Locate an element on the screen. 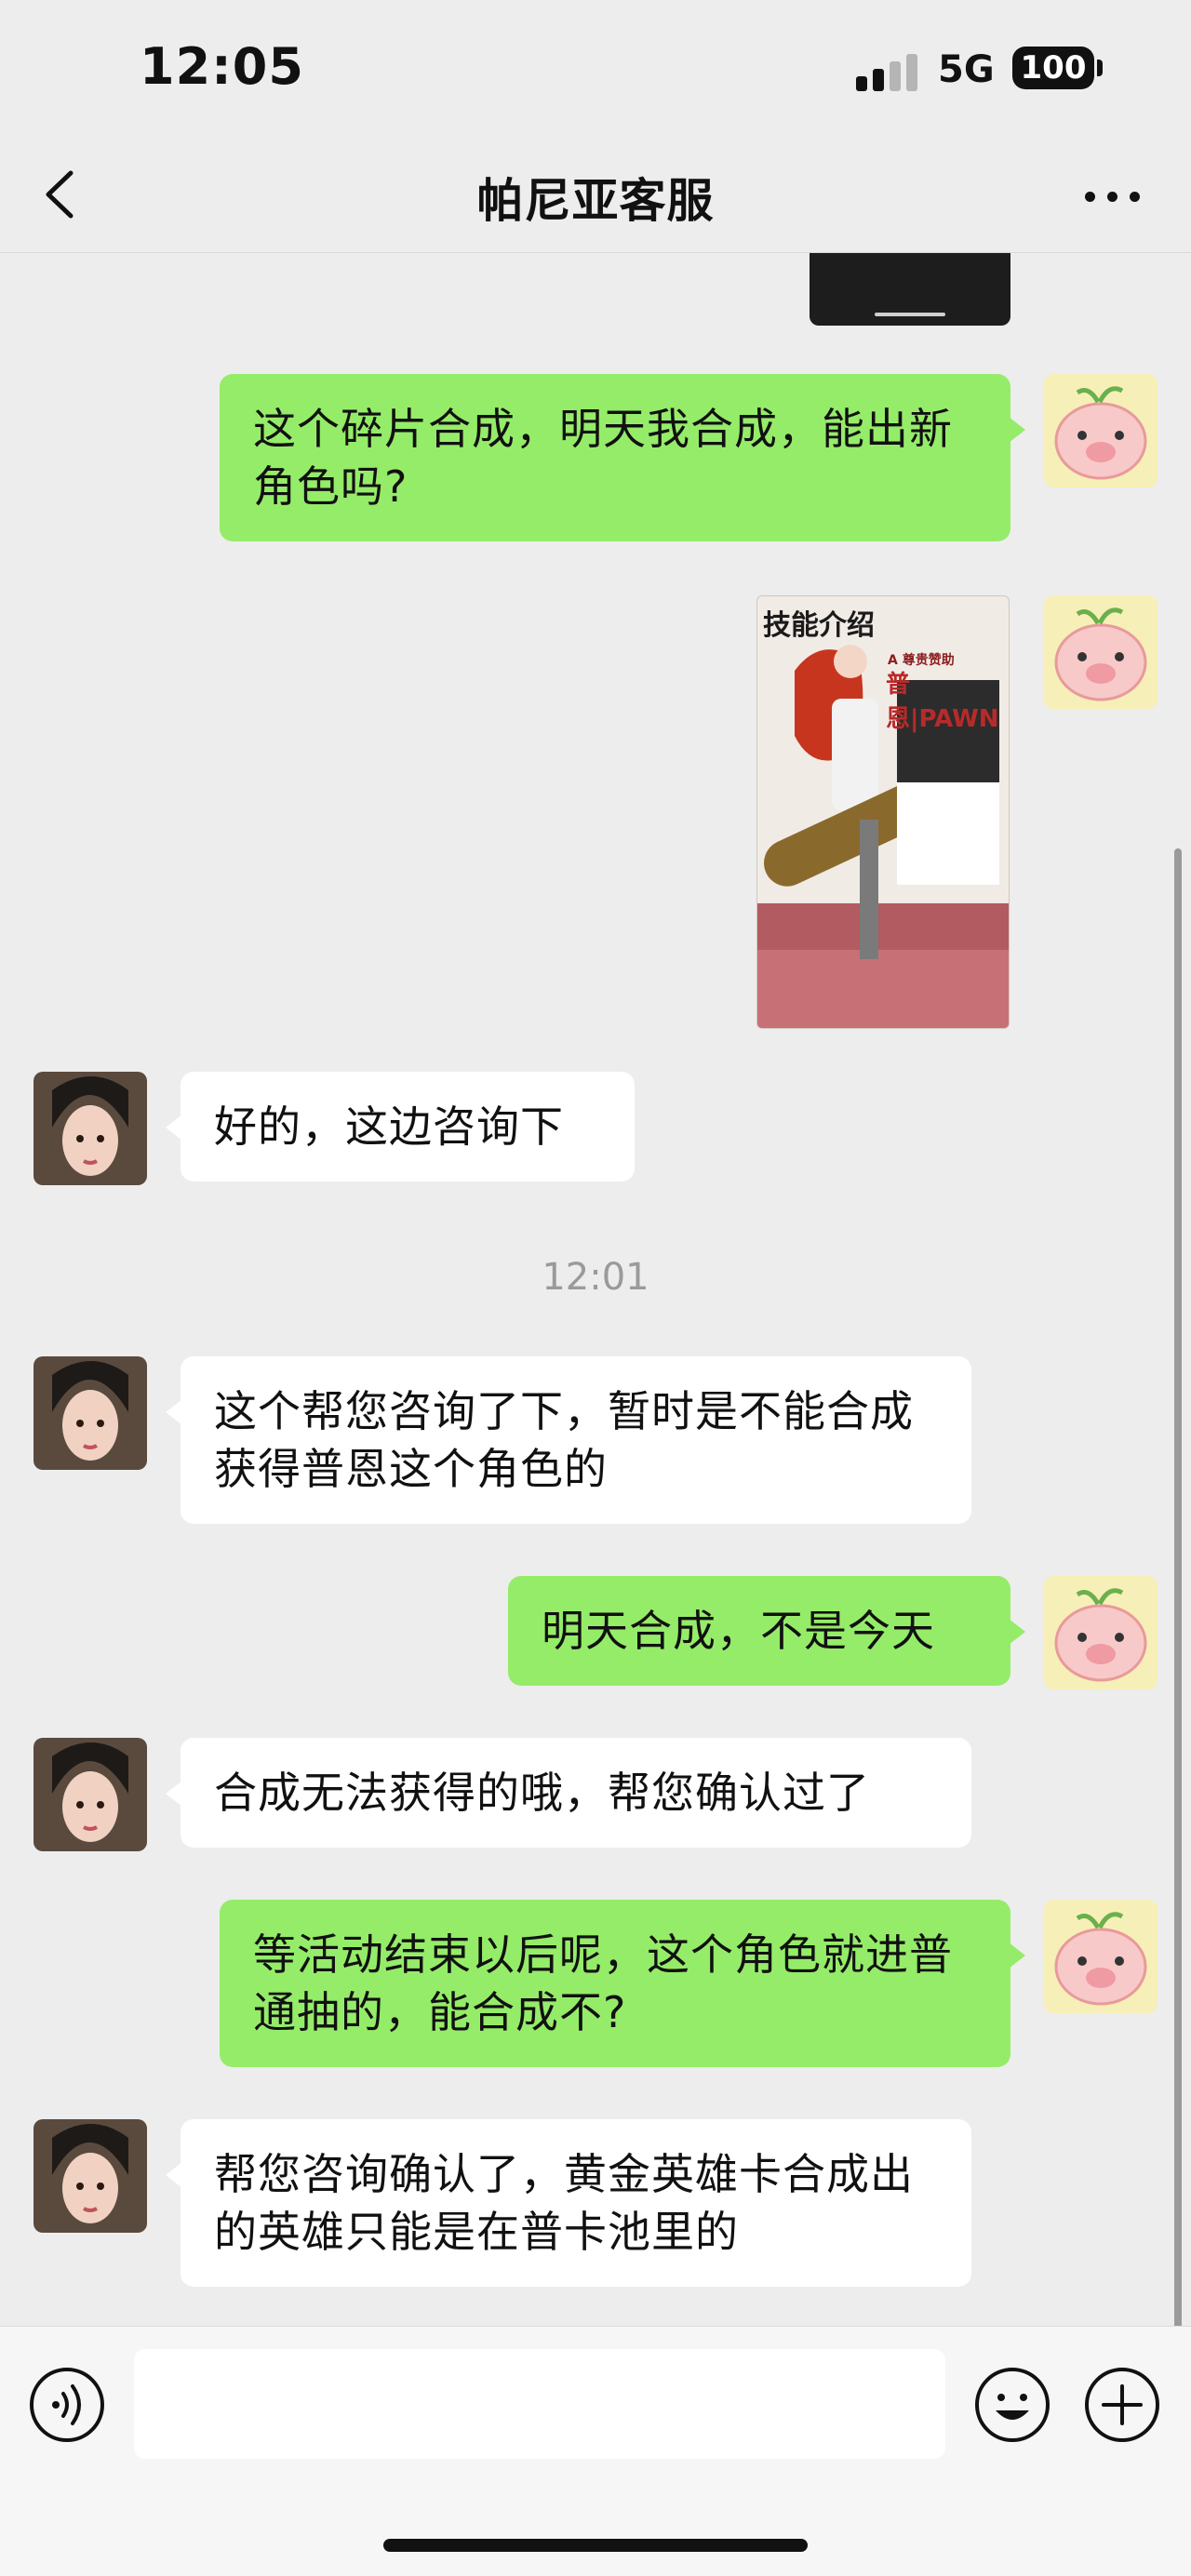 The width and height of the screenshot is (1191, 2576). message-bubble-sent: 等活动结束以后呢，这个角色就进普通抽的，能合成不? is located at coordinates (622, 1983).